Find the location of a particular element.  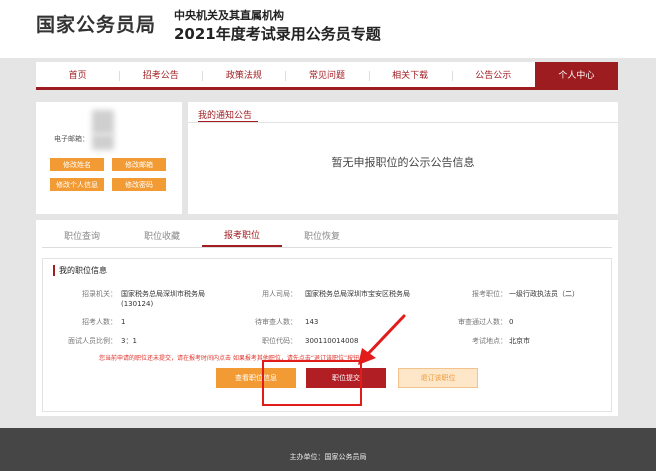

quota-label: 招考人数： is located at coordinates (99, 322).